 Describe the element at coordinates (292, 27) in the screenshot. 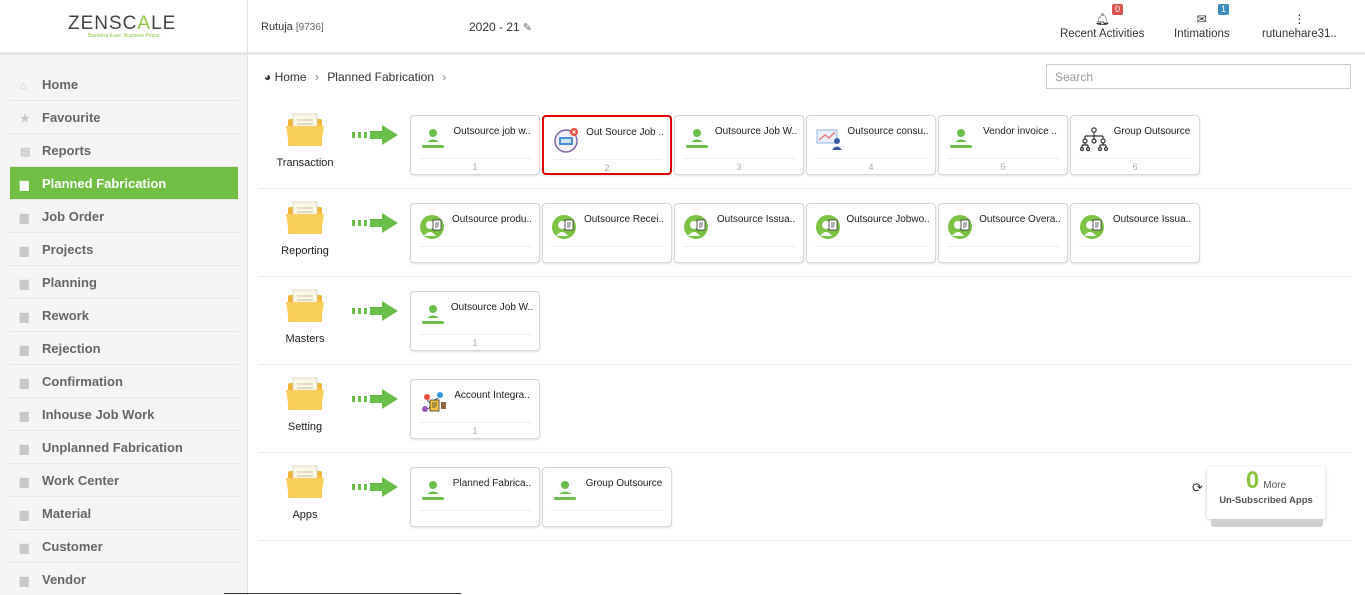

I see `user-name: Rutuja [9736]` at that location.